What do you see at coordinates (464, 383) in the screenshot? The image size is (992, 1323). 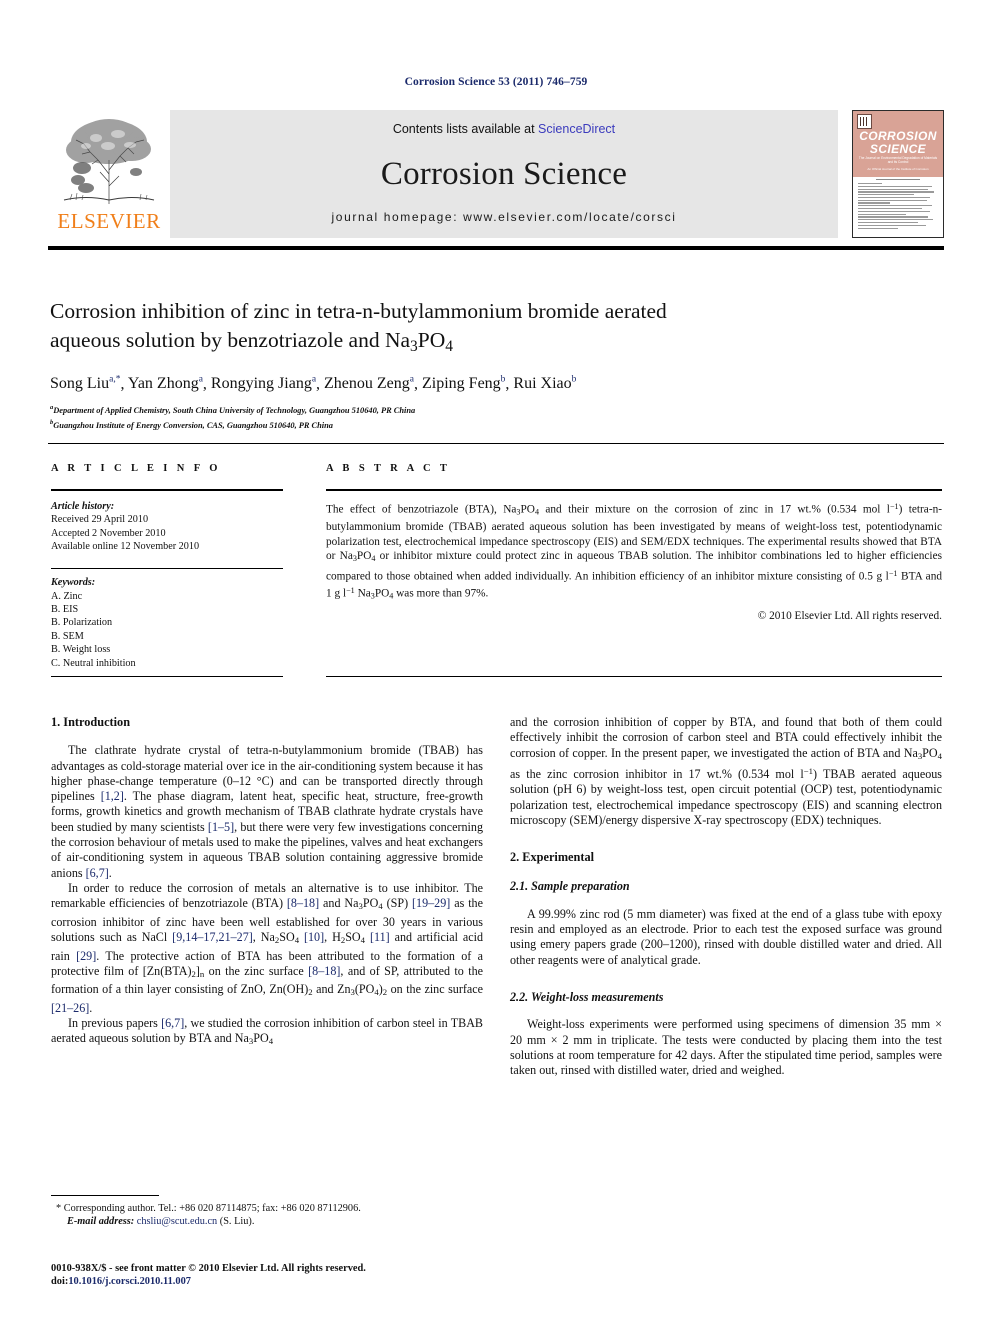 I see `author: Ziping Fengb` at bounding box center [464, 383].